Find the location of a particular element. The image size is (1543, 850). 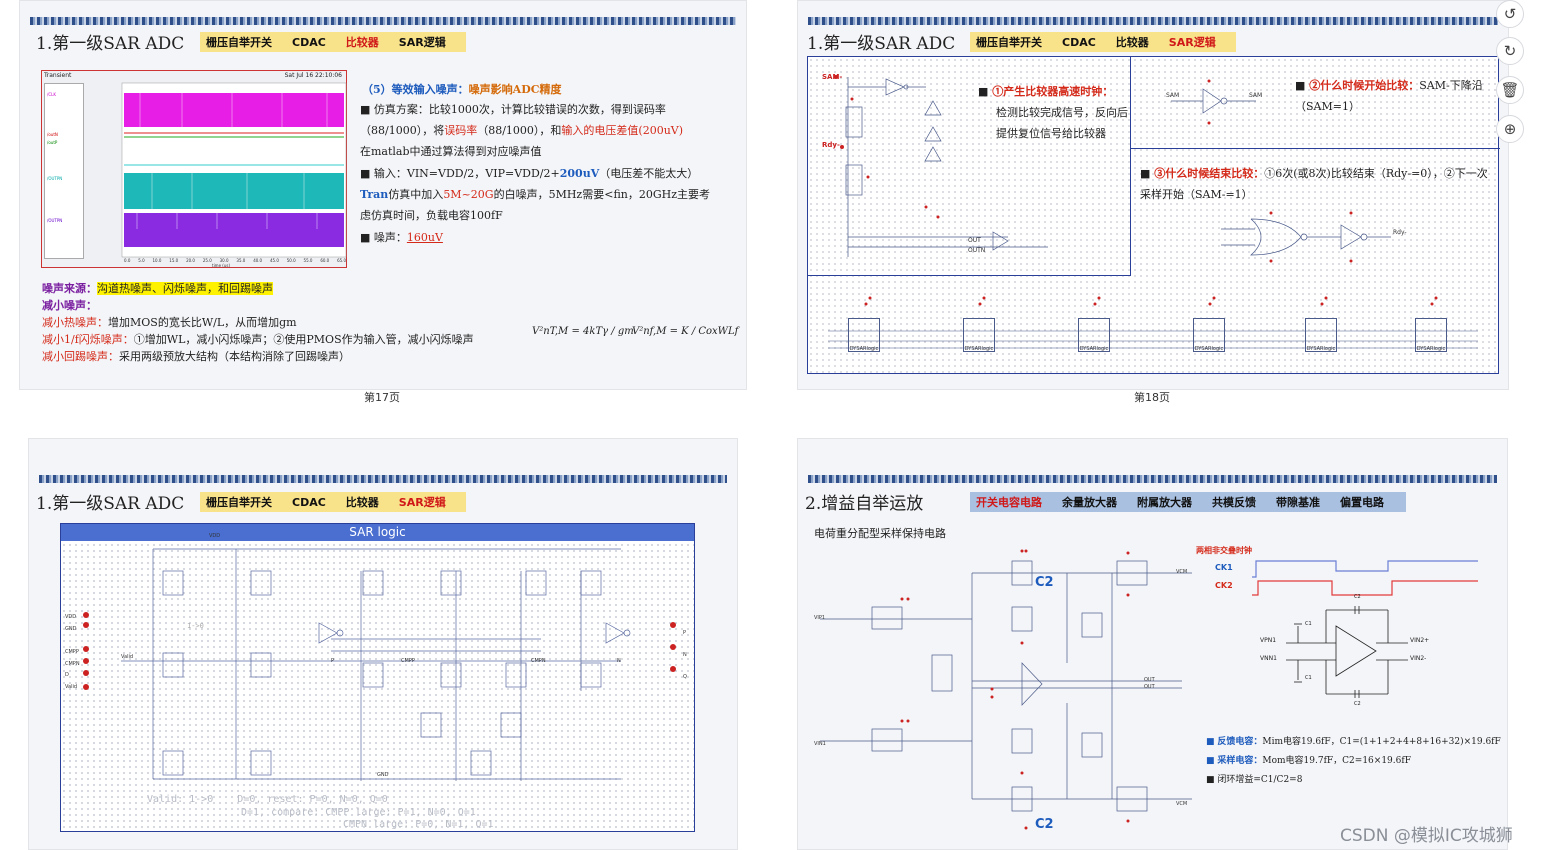

net-vdd: VDD is located at coordinates (215, 536).